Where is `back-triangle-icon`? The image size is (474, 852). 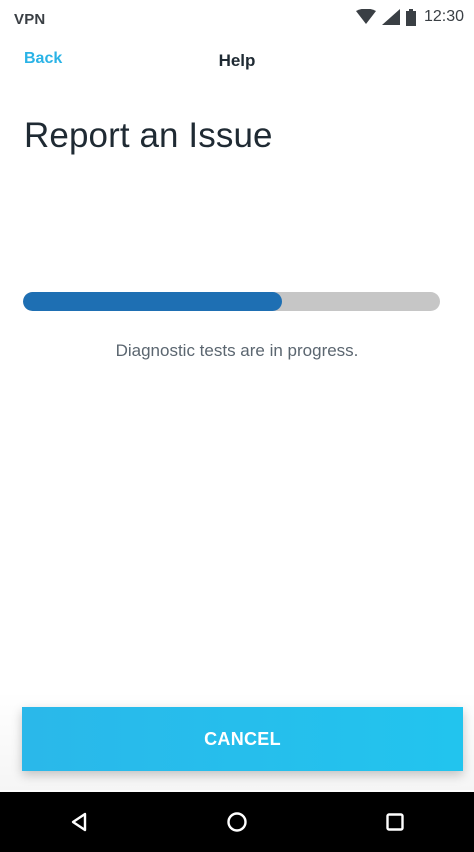 back-triangle-icon is located at coordinates (79, 822).